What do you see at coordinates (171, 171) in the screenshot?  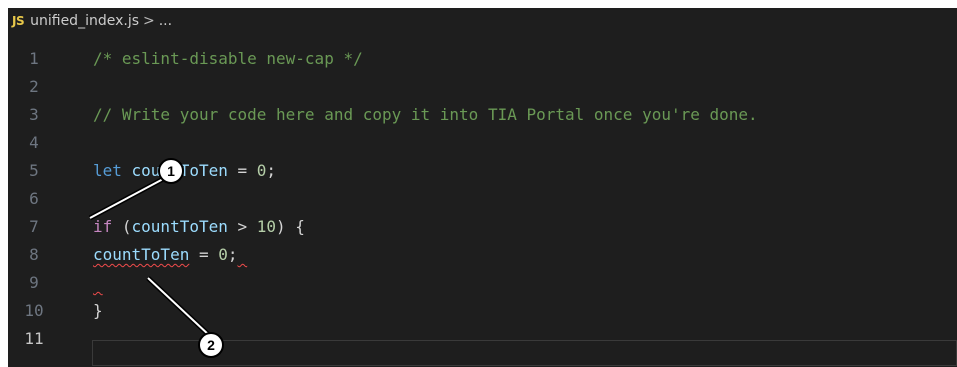 I see `callout-marker-1: 1` at bounding box center [171, 171].